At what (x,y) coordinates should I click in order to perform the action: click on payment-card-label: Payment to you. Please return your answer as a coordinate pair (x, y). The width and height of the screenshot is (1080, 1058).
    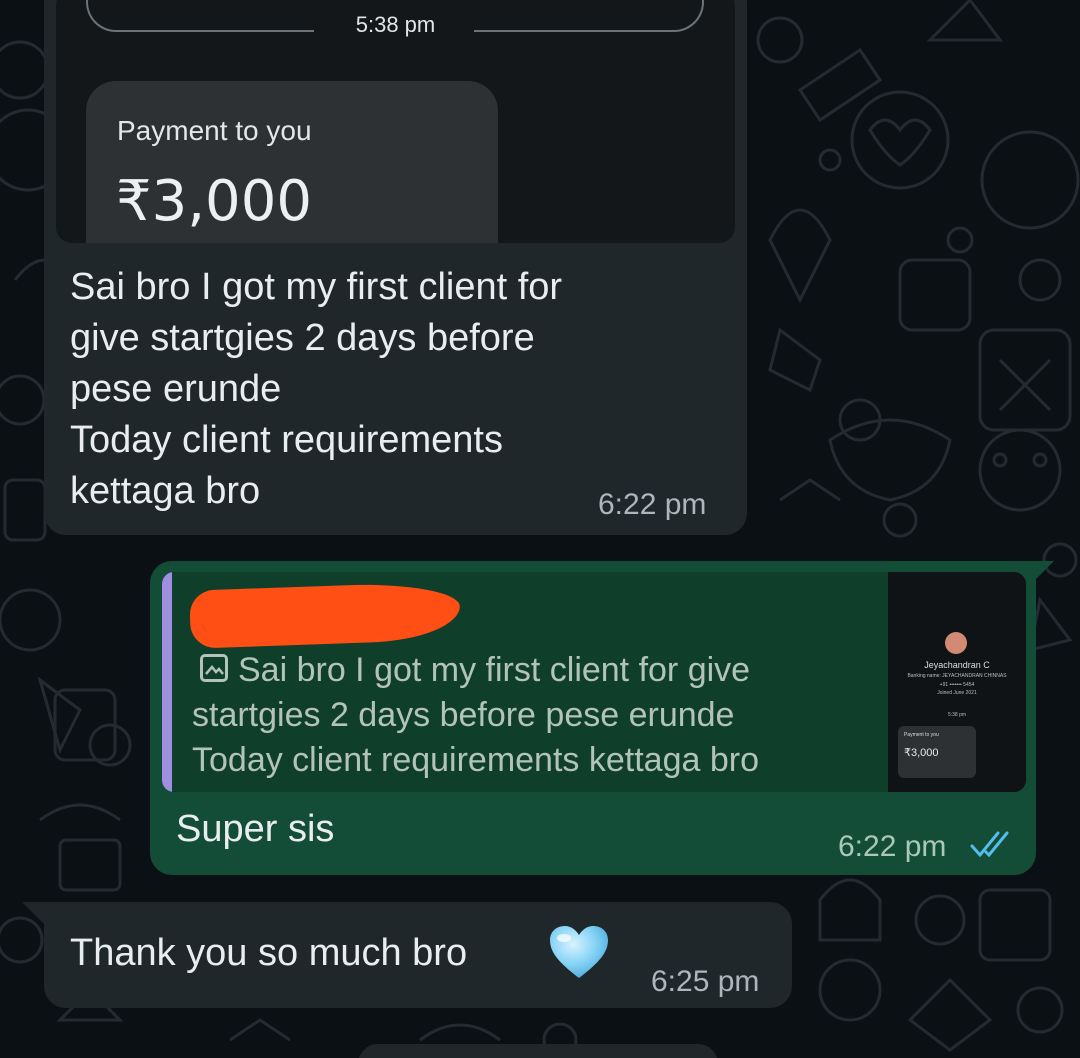
    Looking at the image, I should click on (214, 130).